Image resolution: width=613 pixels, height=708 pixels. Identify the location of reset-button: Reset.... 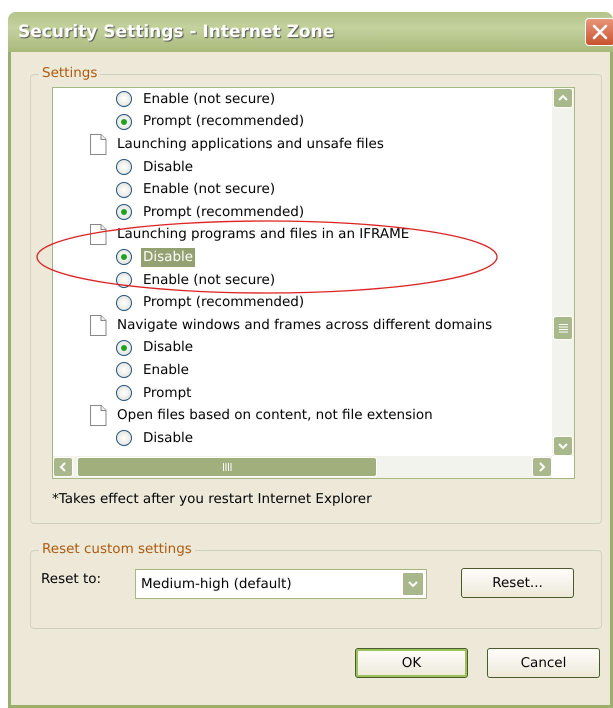
(517, 583).